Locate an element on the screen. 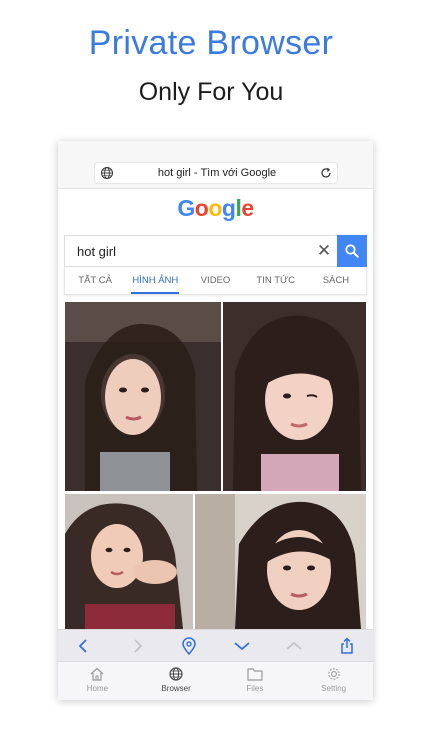 This screenshot has width=422, height=750. google-logo-letter: G is located at coordinates (186, 208).